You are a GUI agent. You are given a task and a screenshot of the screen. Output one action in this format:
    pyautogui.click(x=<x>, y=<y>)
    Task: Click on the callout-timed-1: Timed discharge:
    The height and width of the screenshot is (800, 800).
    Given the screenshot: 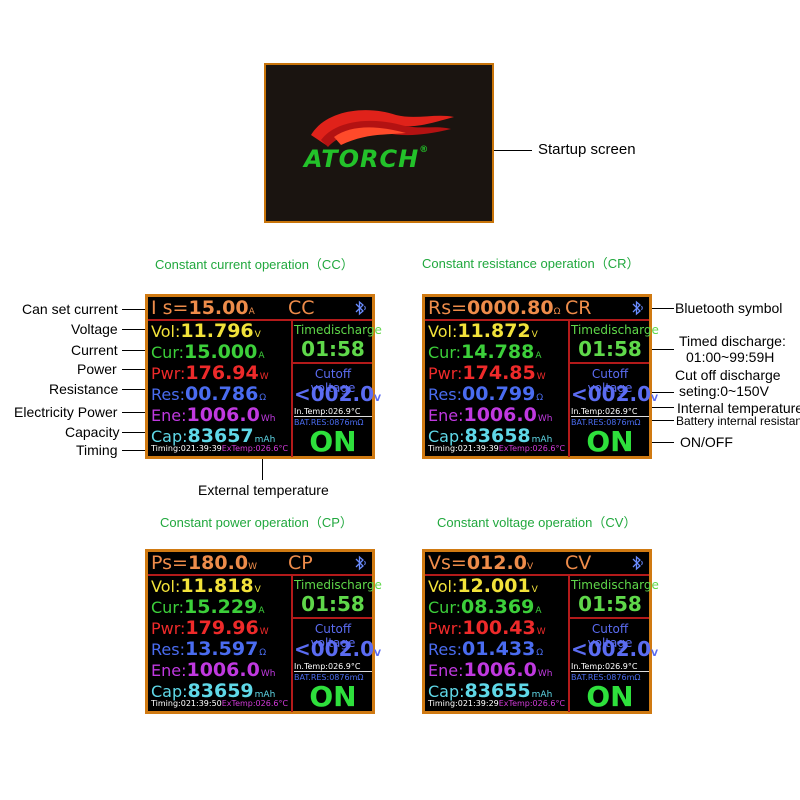 What is the action you would take?
    pyautogui.click(x=732, y=341)
    